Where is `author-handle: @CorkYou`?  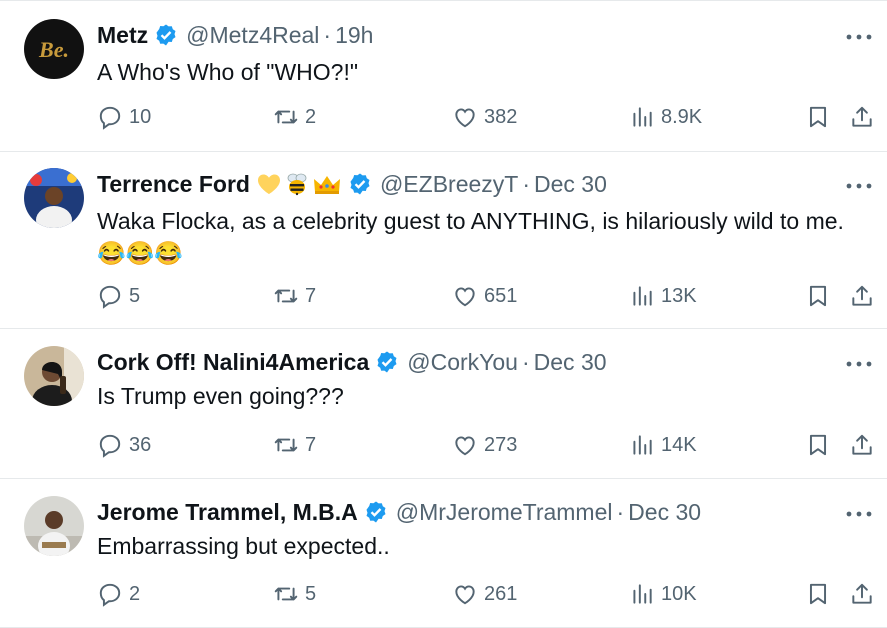
author-handle: @CorkYou is located at coordinates (462, 362).